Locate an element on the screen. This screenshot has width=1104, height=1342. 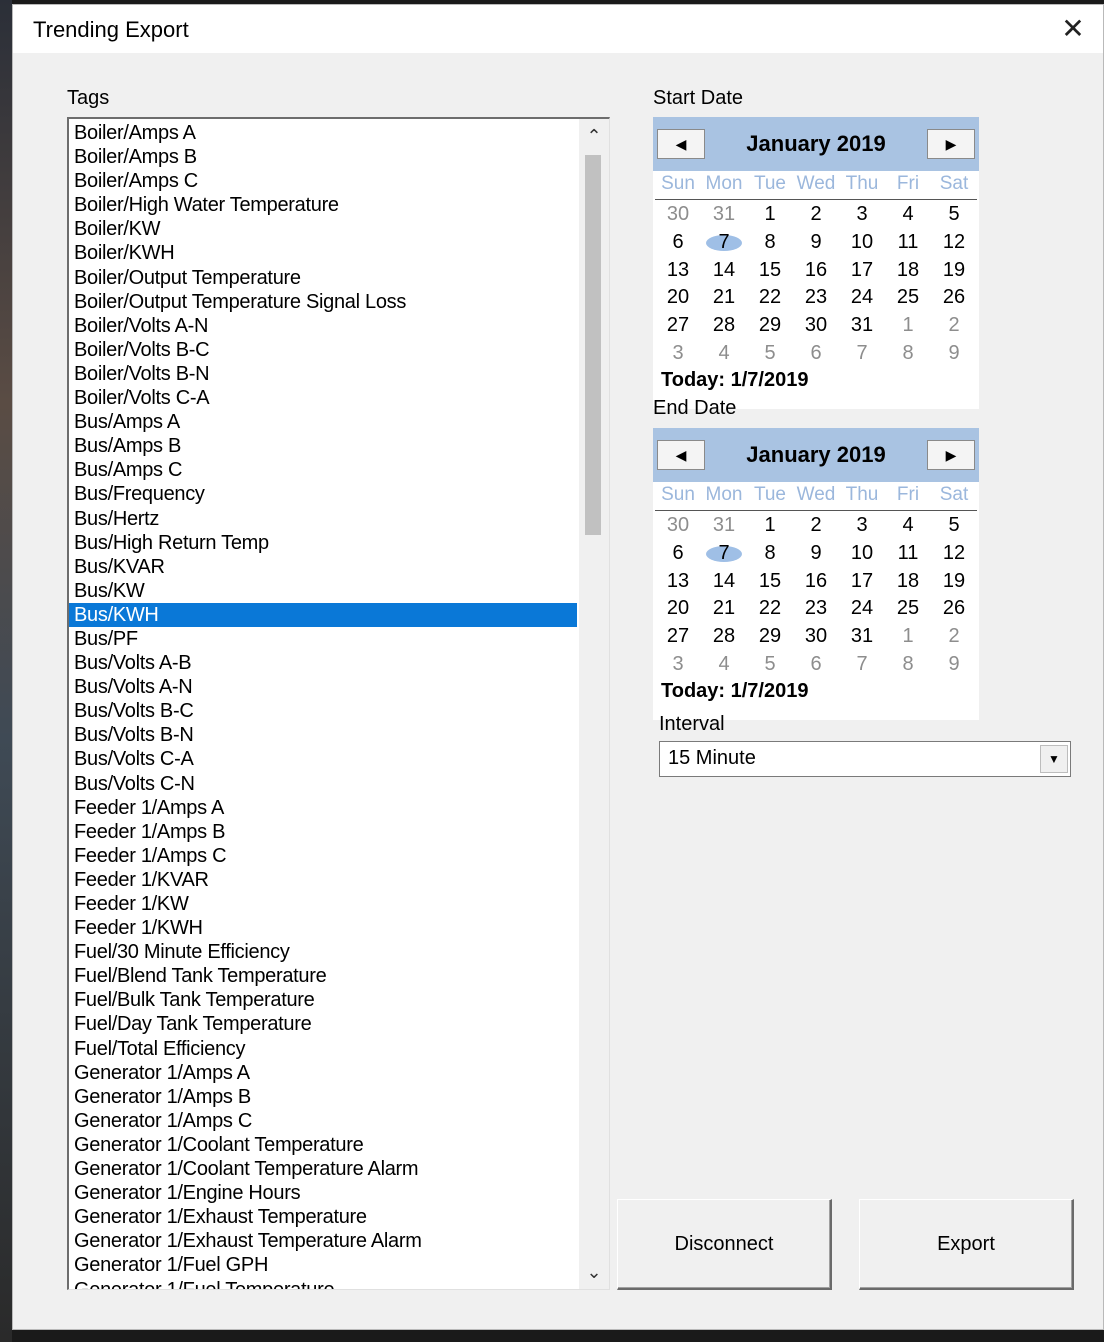
tag-list-item: Bus/Volts A-N is located at coordinates (323, 687).